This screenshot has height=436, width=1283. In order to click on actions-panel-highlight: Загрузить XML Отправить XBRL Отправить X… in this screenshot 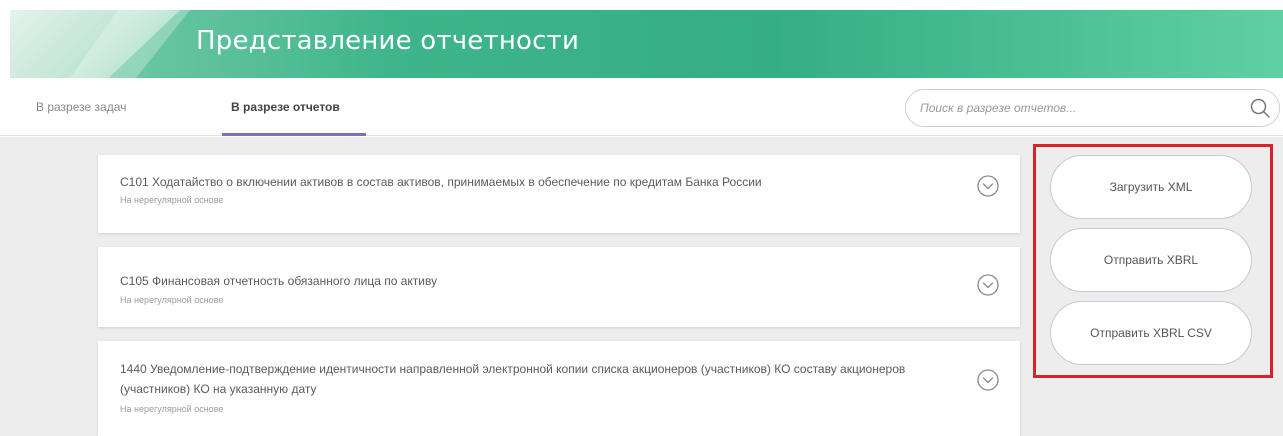, I will do `click(1153, 261)`.